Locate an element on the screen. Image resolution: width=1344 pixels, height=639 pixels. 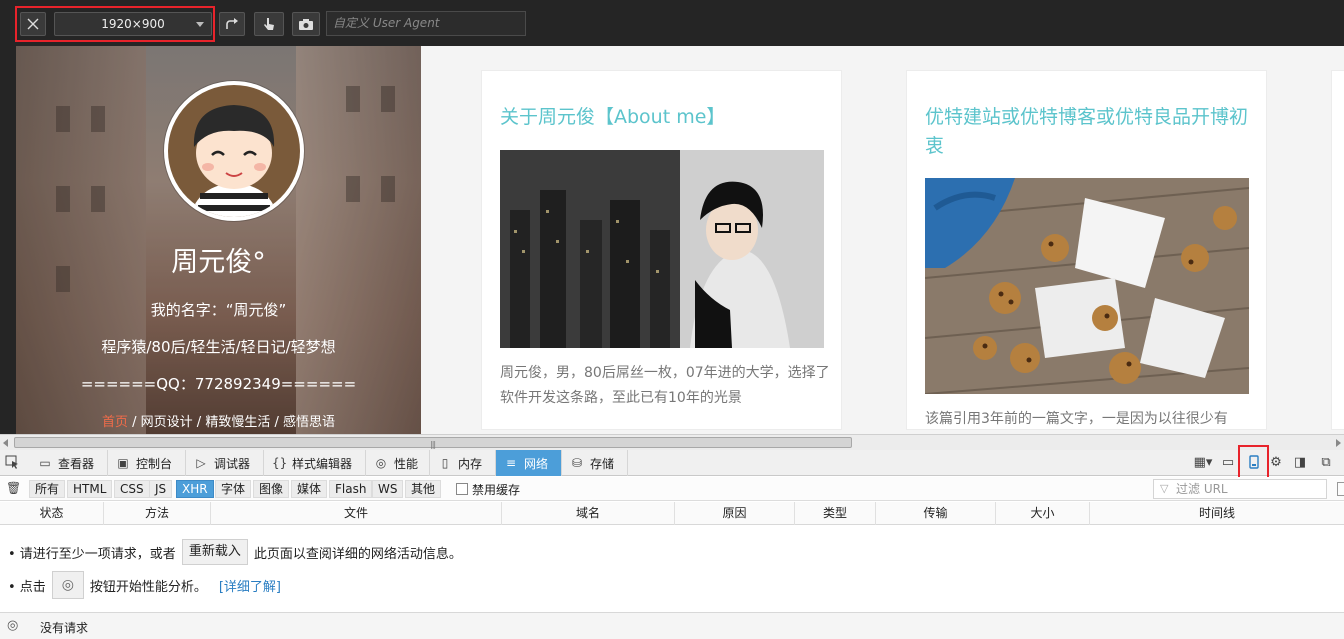
pick-element-icon is located at coordinates (12, 463).